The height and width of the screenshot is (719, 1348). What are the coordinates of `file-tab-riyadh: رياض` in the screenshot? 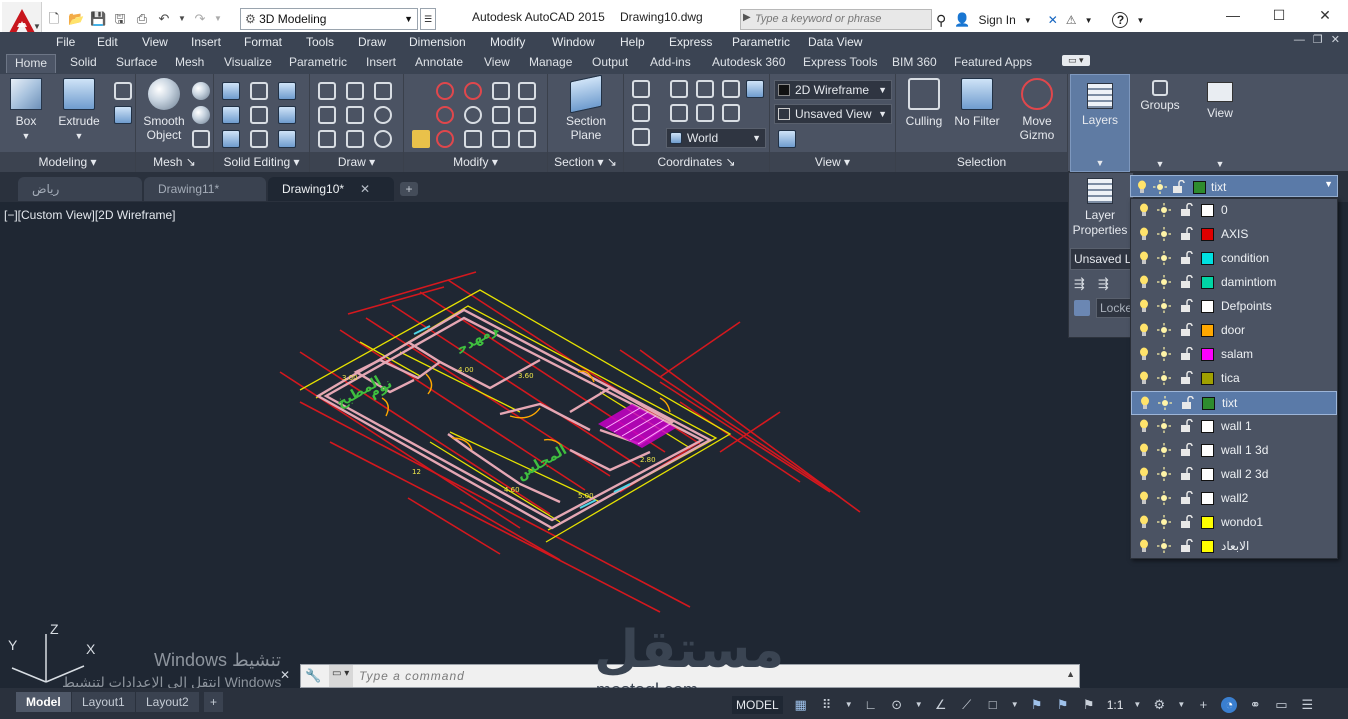 It's located at (80, 189).